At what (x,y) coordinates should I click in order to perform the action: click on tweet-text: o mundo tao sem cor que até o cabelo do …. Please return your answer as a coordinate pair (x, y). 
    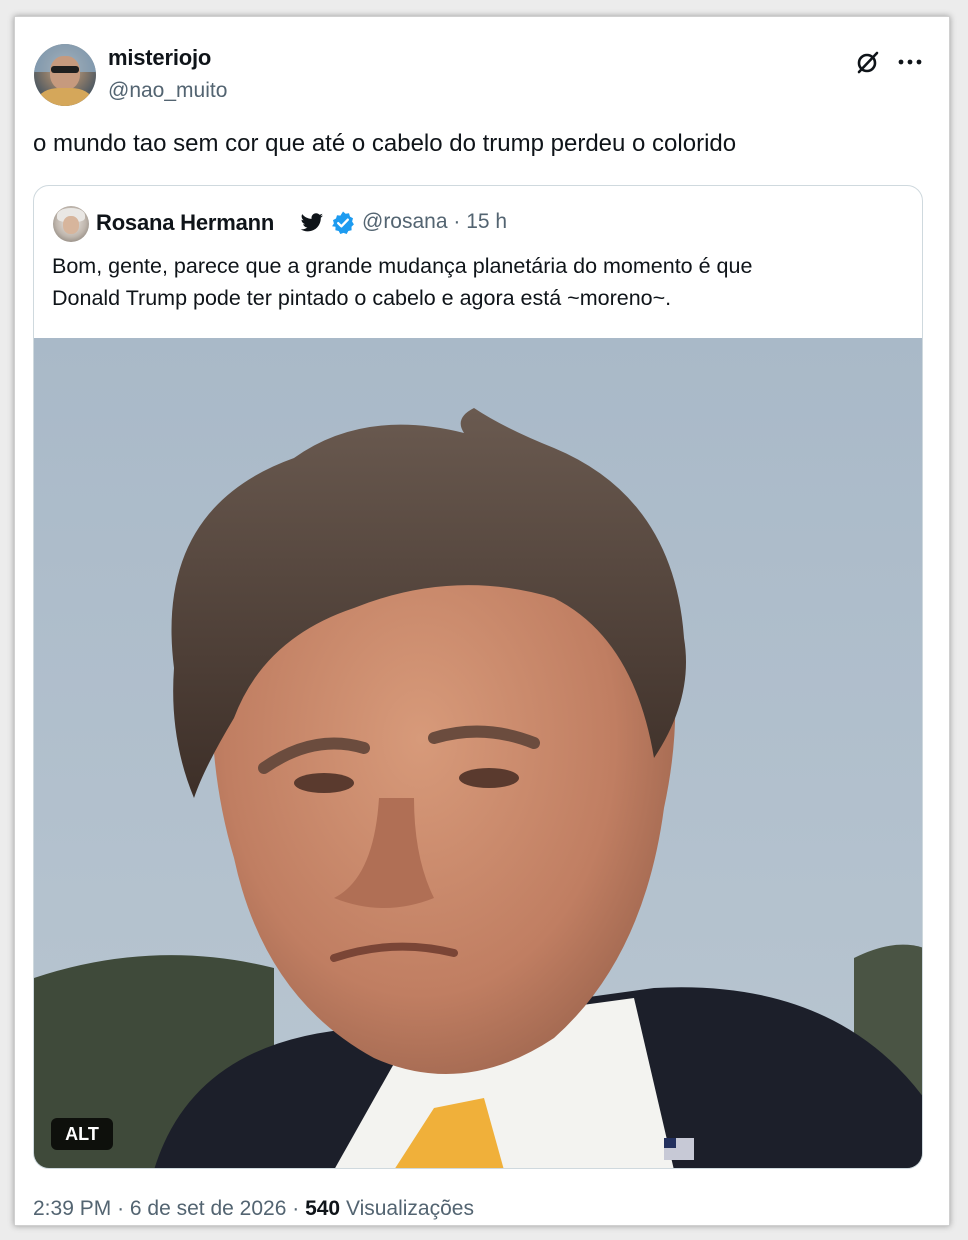
    Looking at the image, I should click on (385, 143).